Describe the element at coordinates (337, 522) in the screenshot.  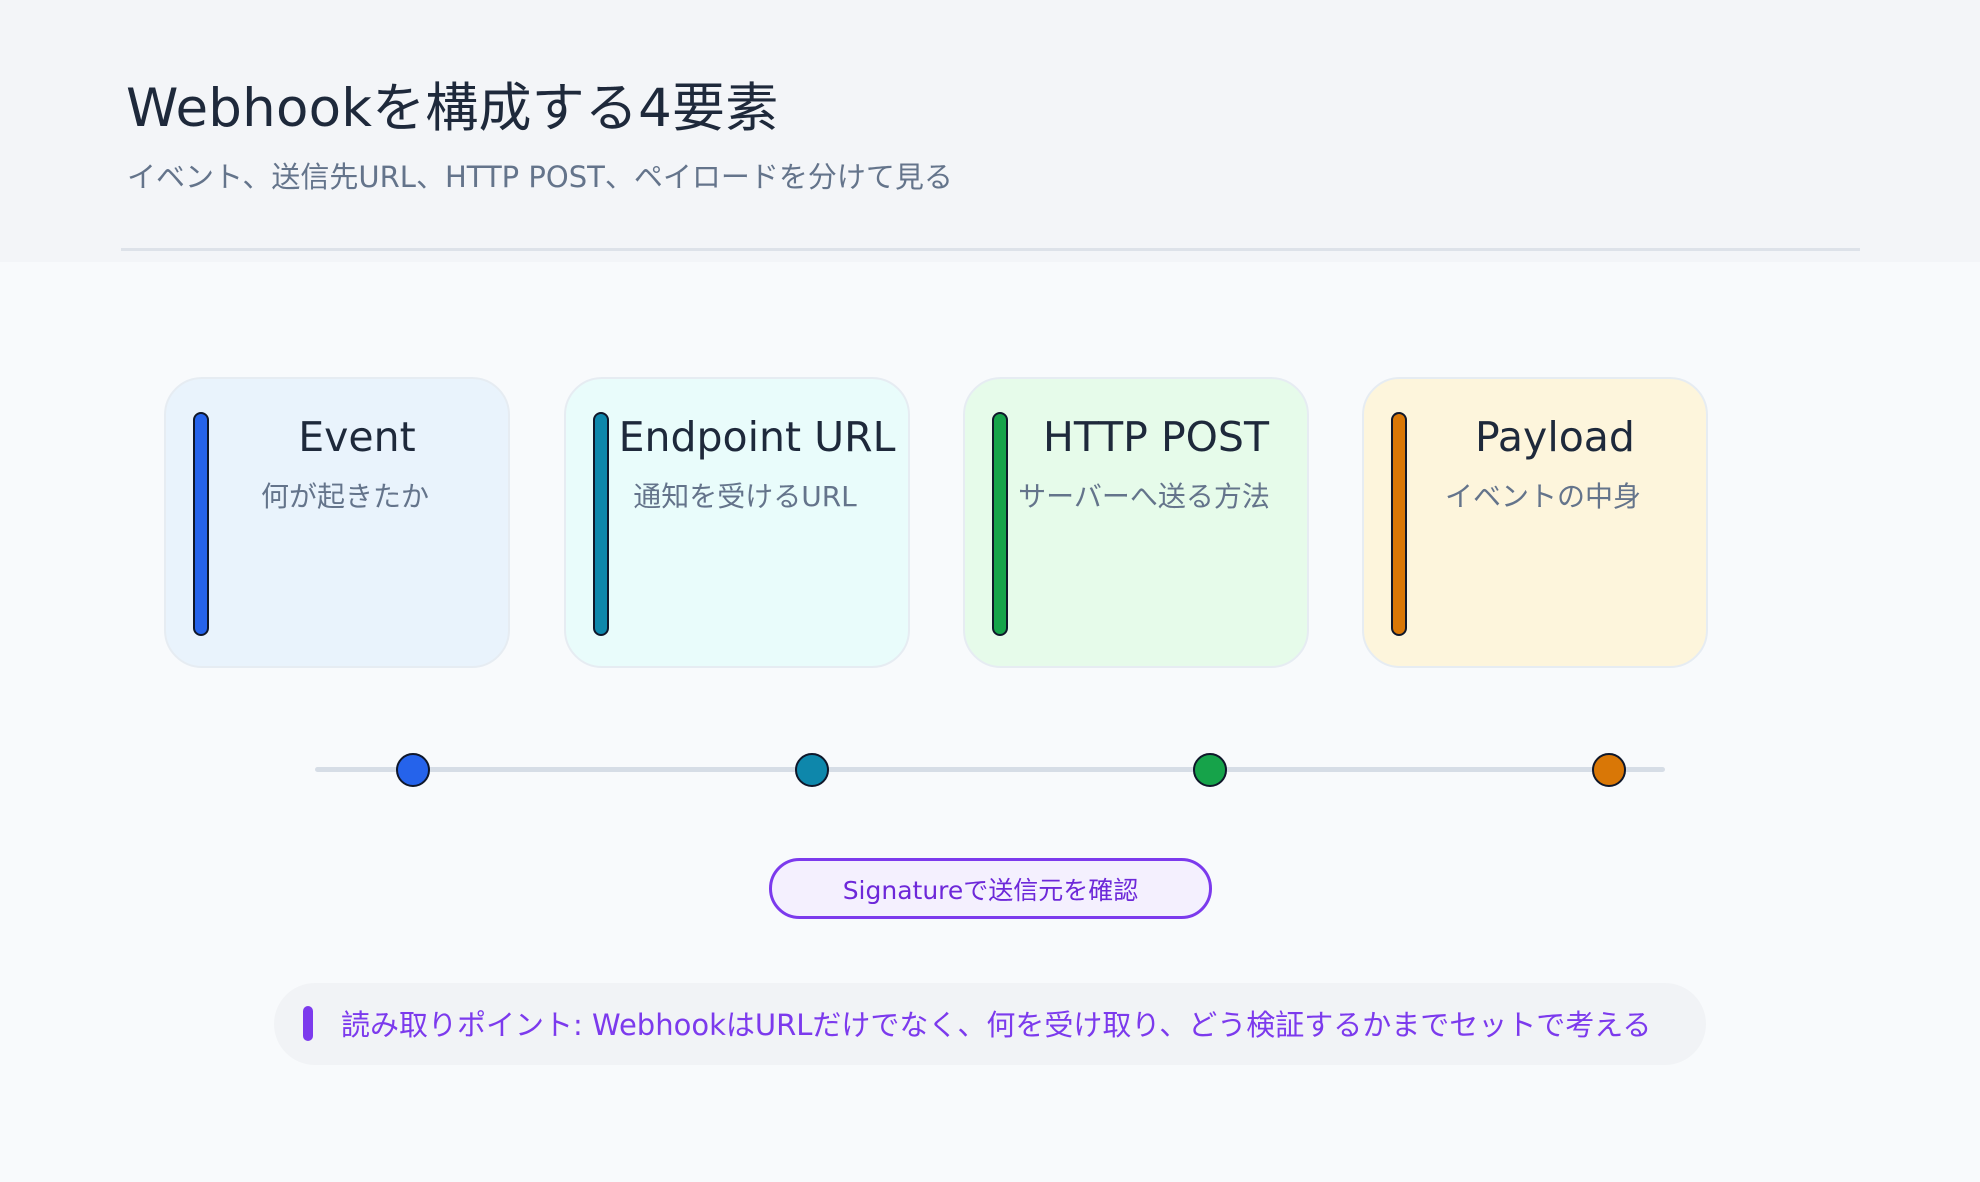
I see `component-card-event: Event 何が起きたか` at that location.